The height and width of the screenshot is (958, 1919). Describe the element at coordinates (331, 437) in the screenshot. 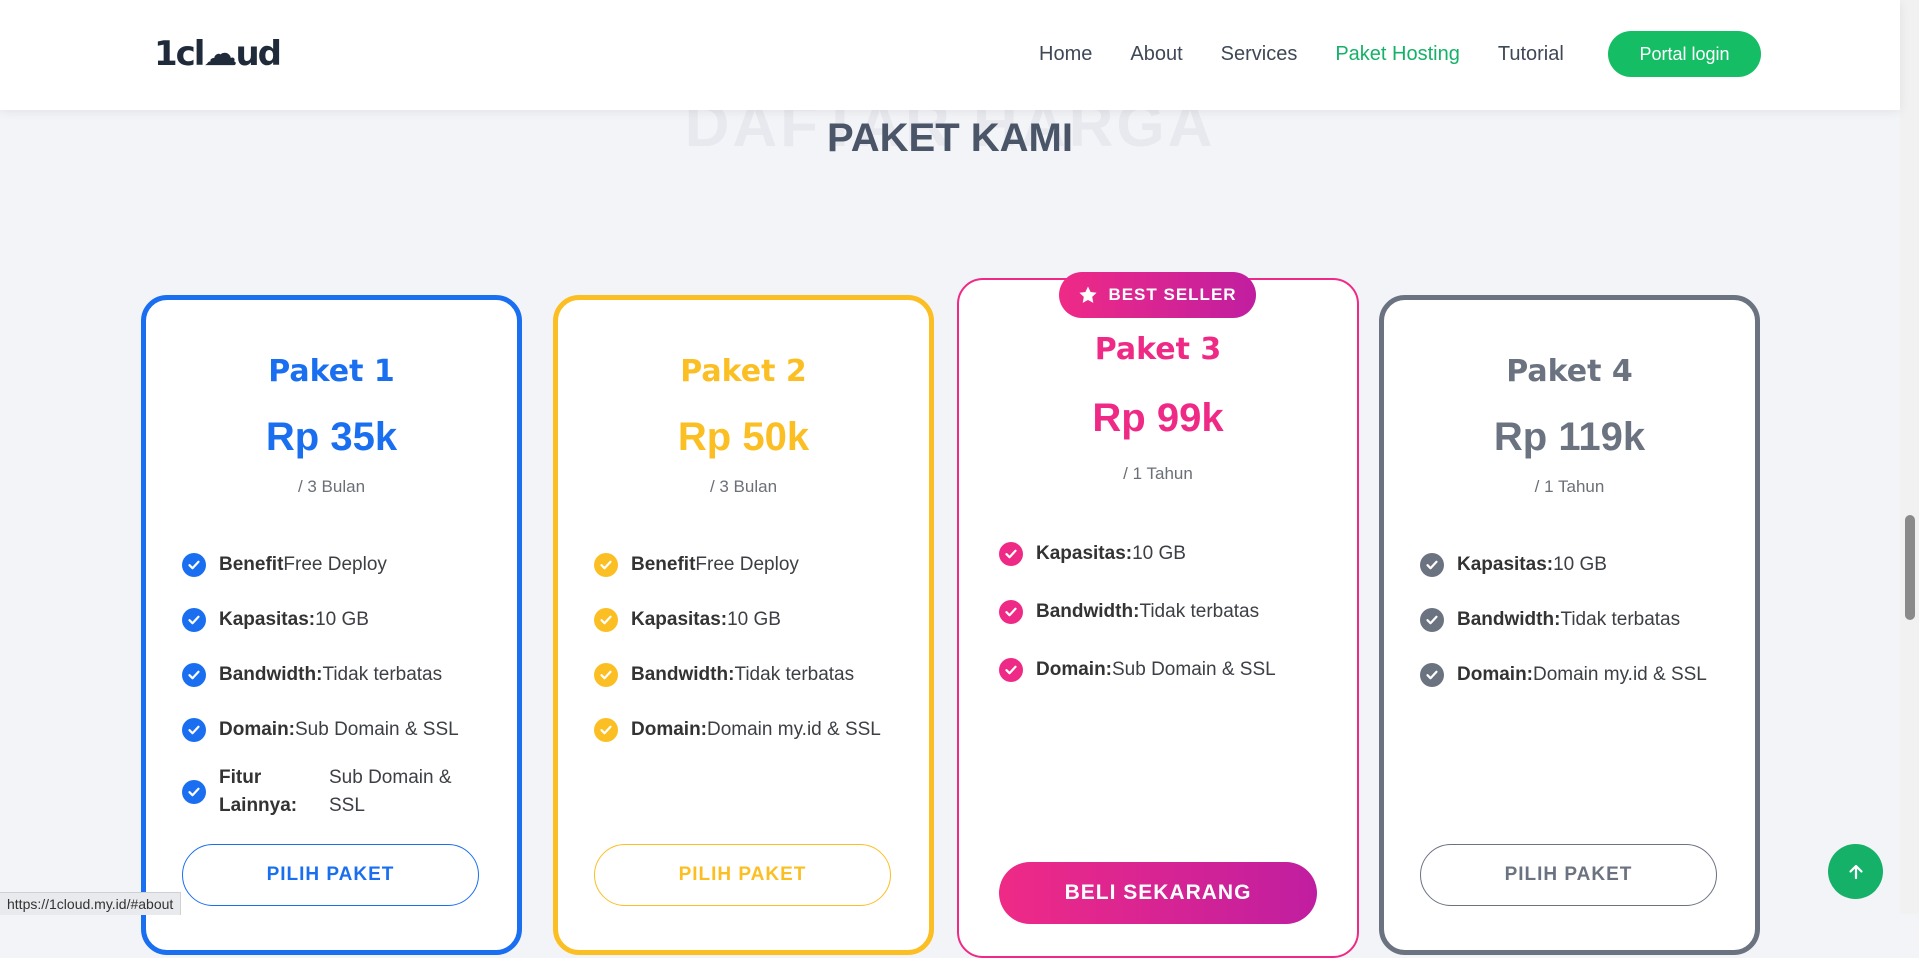

I see `plan-price: Rp 35k` at that location.